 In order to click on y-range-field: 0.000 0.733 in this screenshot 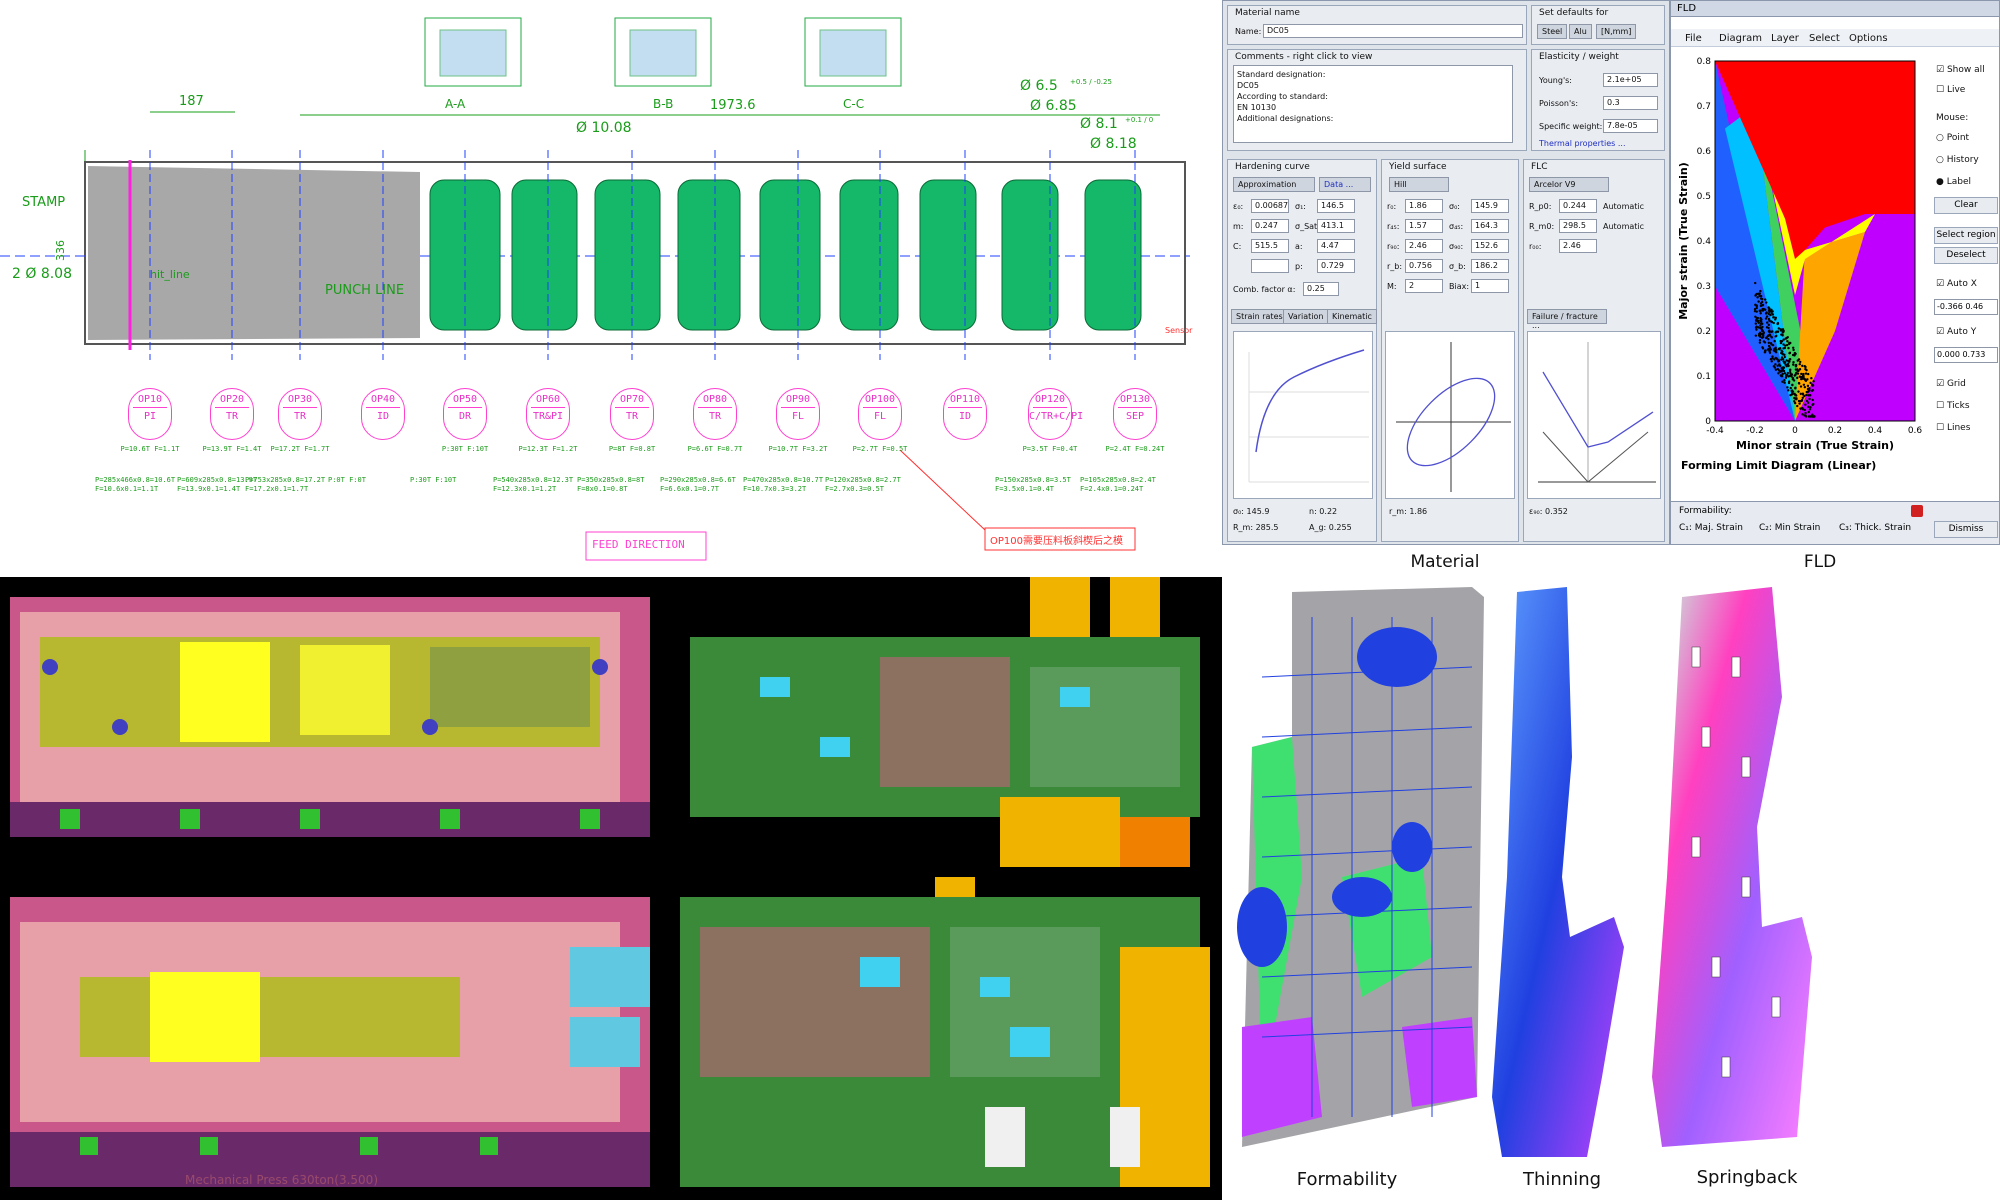, I will do `click(1966, 355)`.